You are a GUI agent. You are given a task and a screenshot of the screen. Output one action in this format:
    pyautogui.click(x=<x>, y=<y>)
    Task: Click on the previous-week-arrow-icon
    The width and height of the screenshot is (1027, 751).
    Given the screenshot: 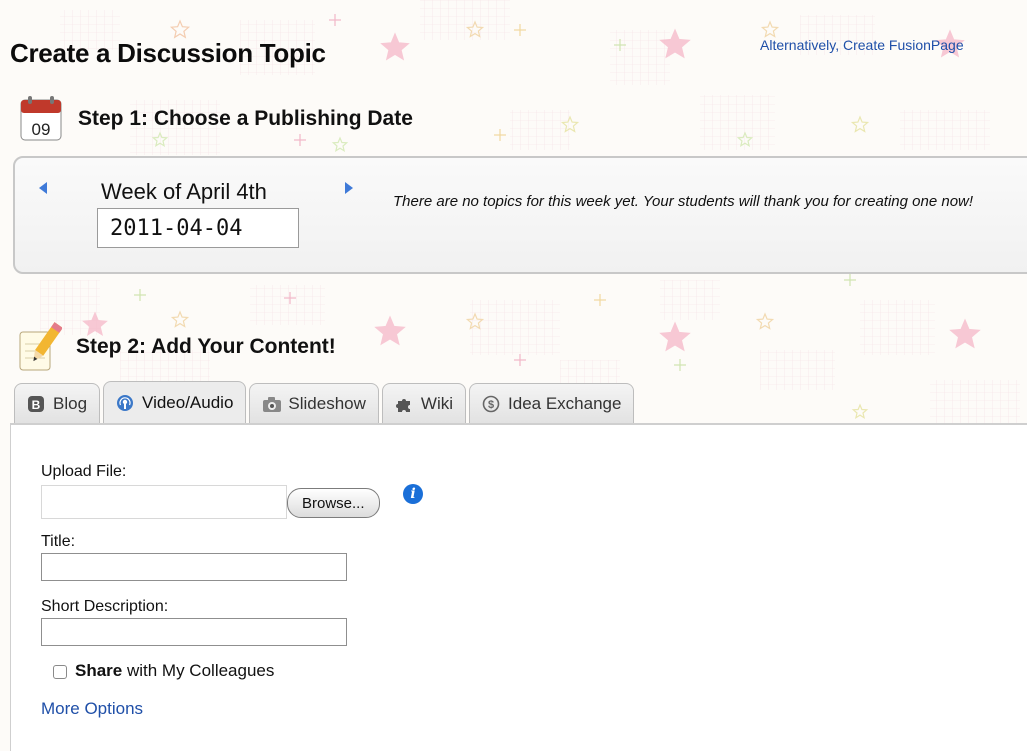 What is the action you would take?
    pyautogui.click(x=43, y=188)
    